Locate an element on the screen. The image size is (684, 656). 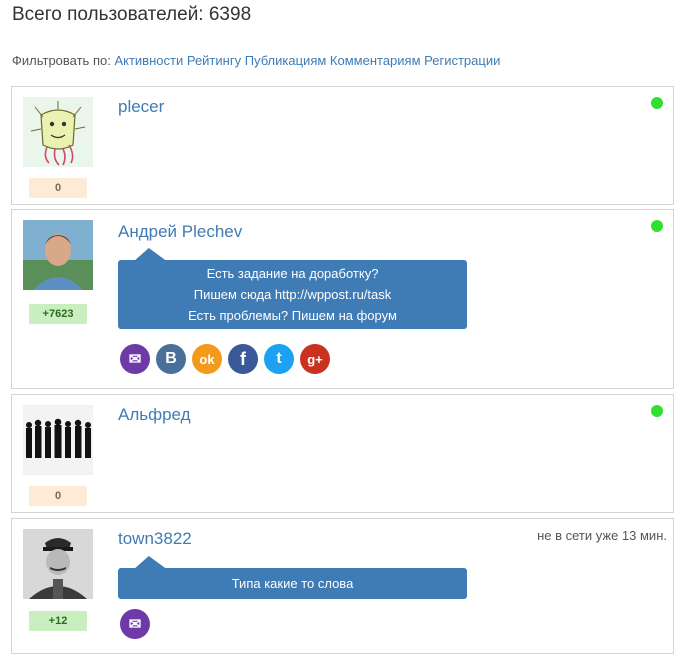
facebook-icon: f is located at coordinates (243, 359).